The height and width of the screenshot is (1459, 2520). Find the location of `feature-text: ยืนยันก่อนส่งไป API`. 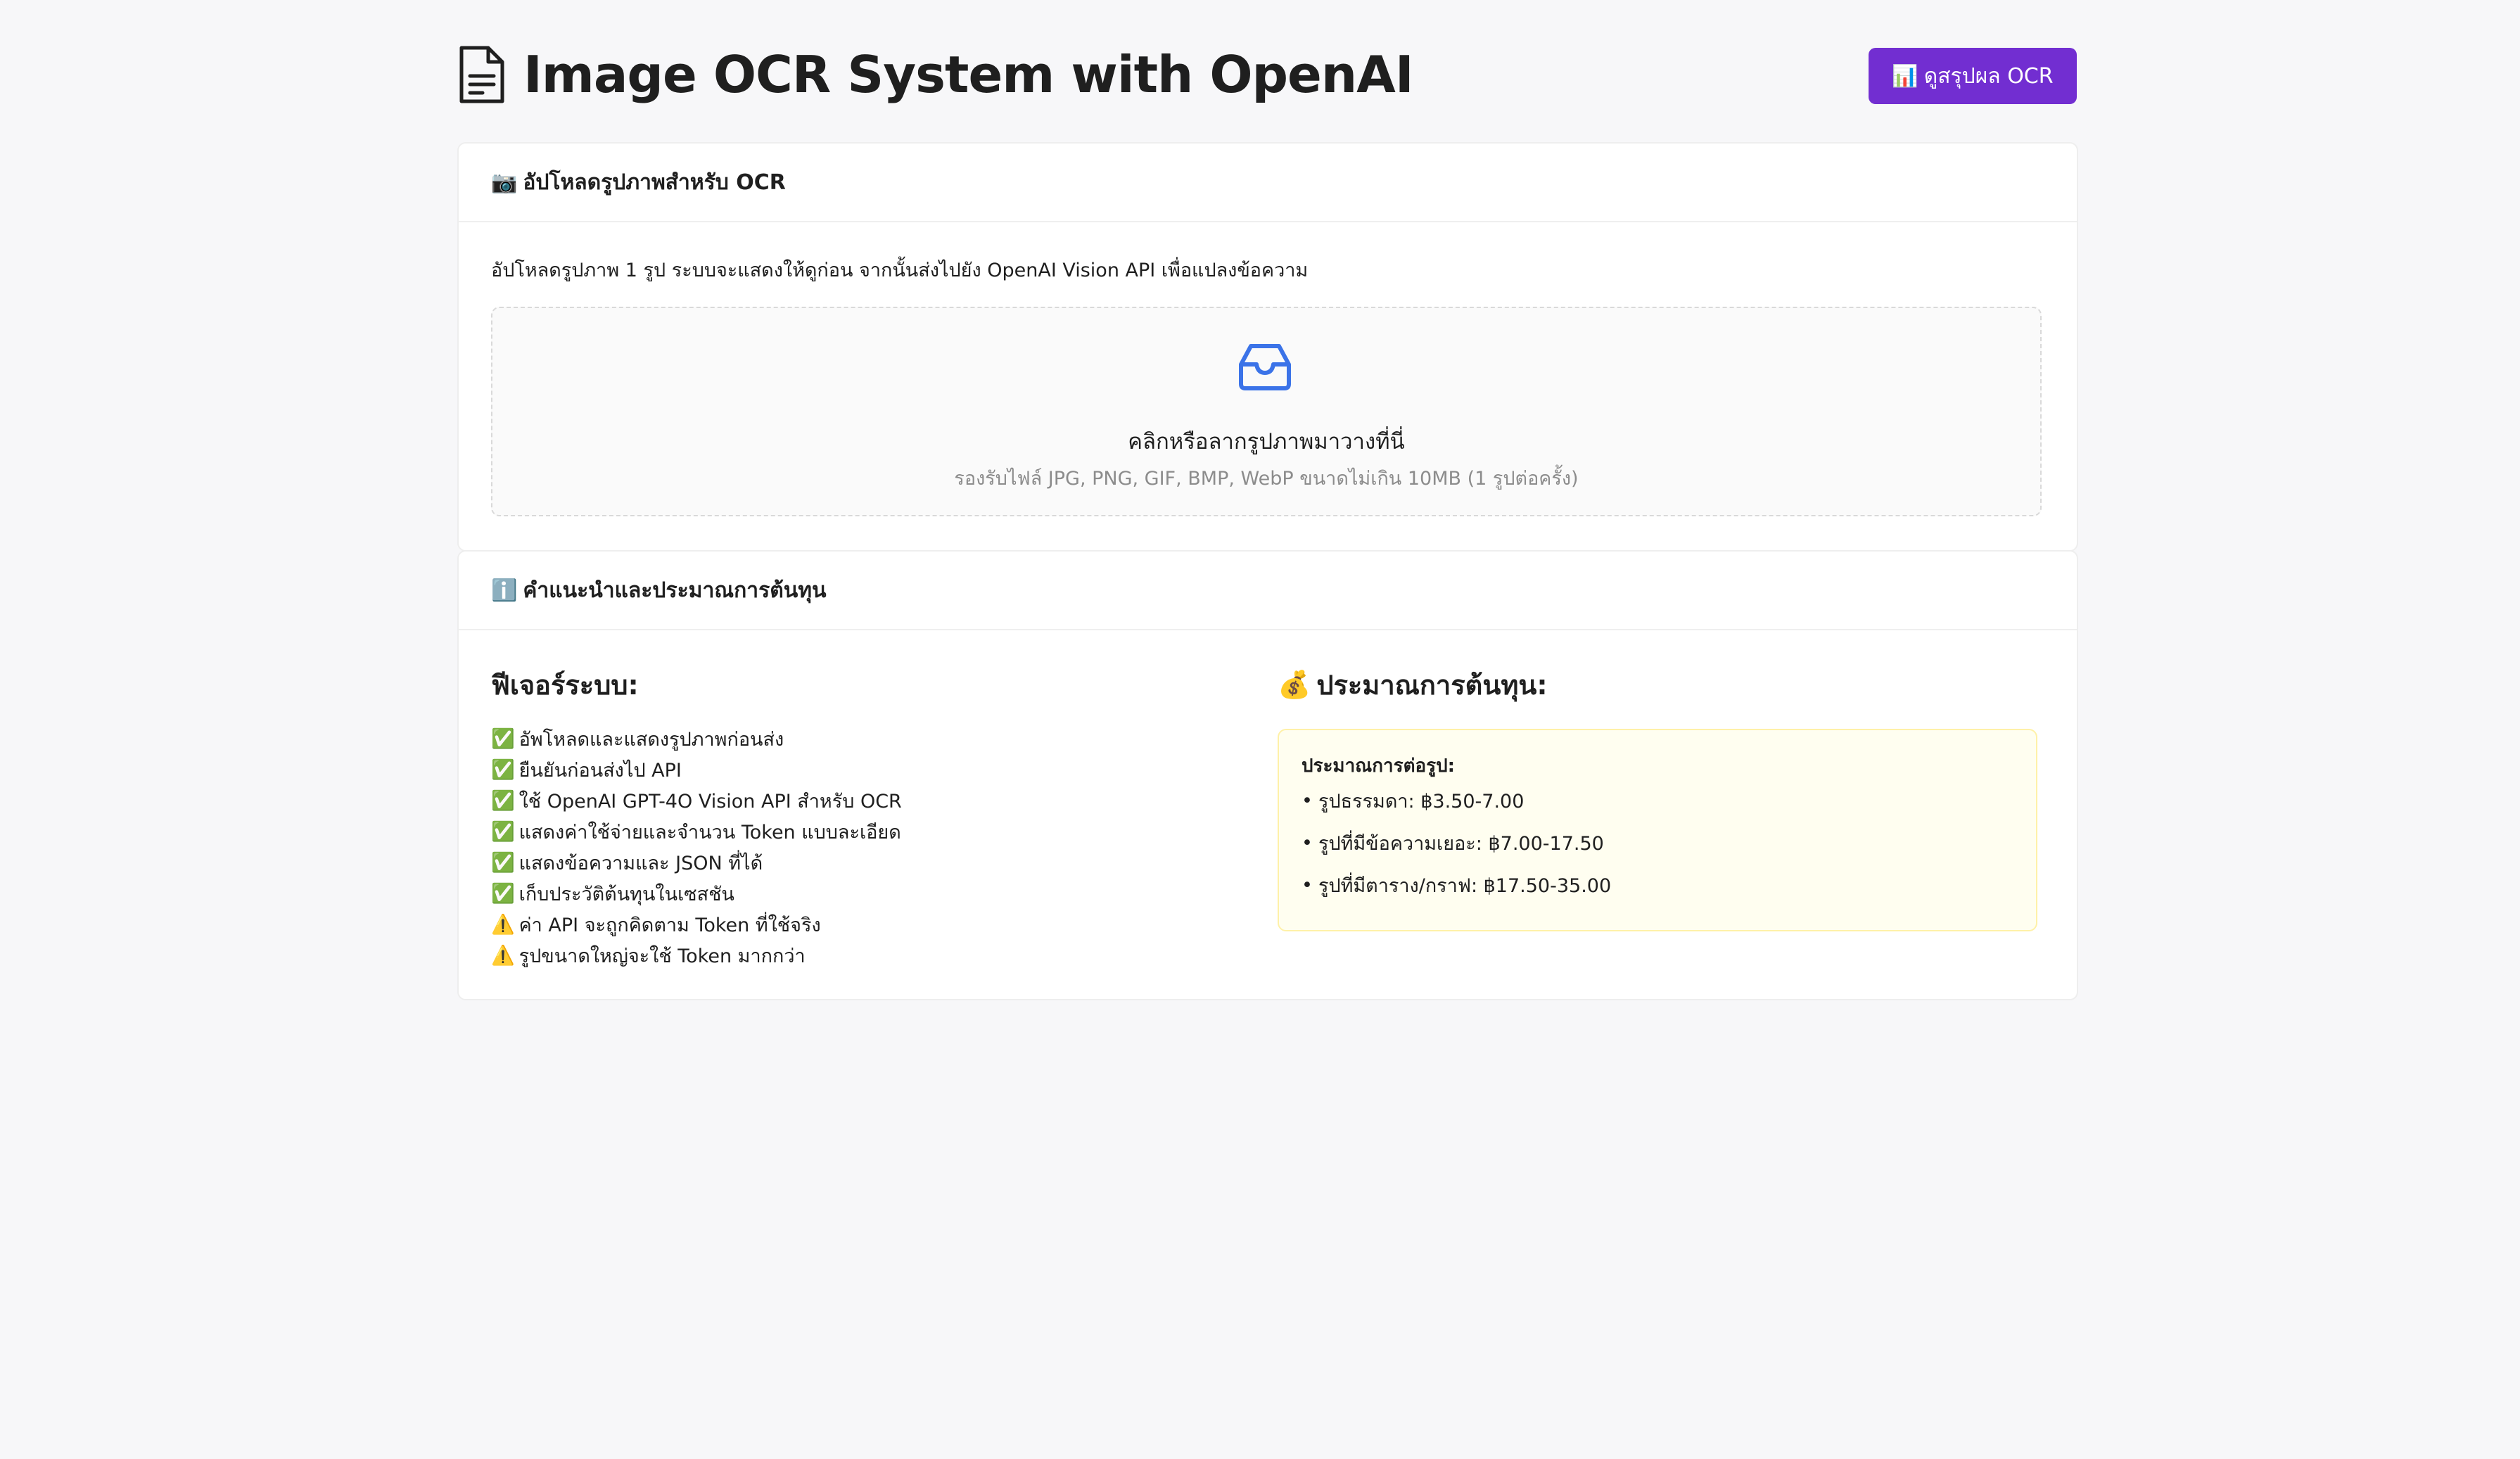

feature-text: ยืนยันก่อนส่งไป API is located at coordinates (600, 770).